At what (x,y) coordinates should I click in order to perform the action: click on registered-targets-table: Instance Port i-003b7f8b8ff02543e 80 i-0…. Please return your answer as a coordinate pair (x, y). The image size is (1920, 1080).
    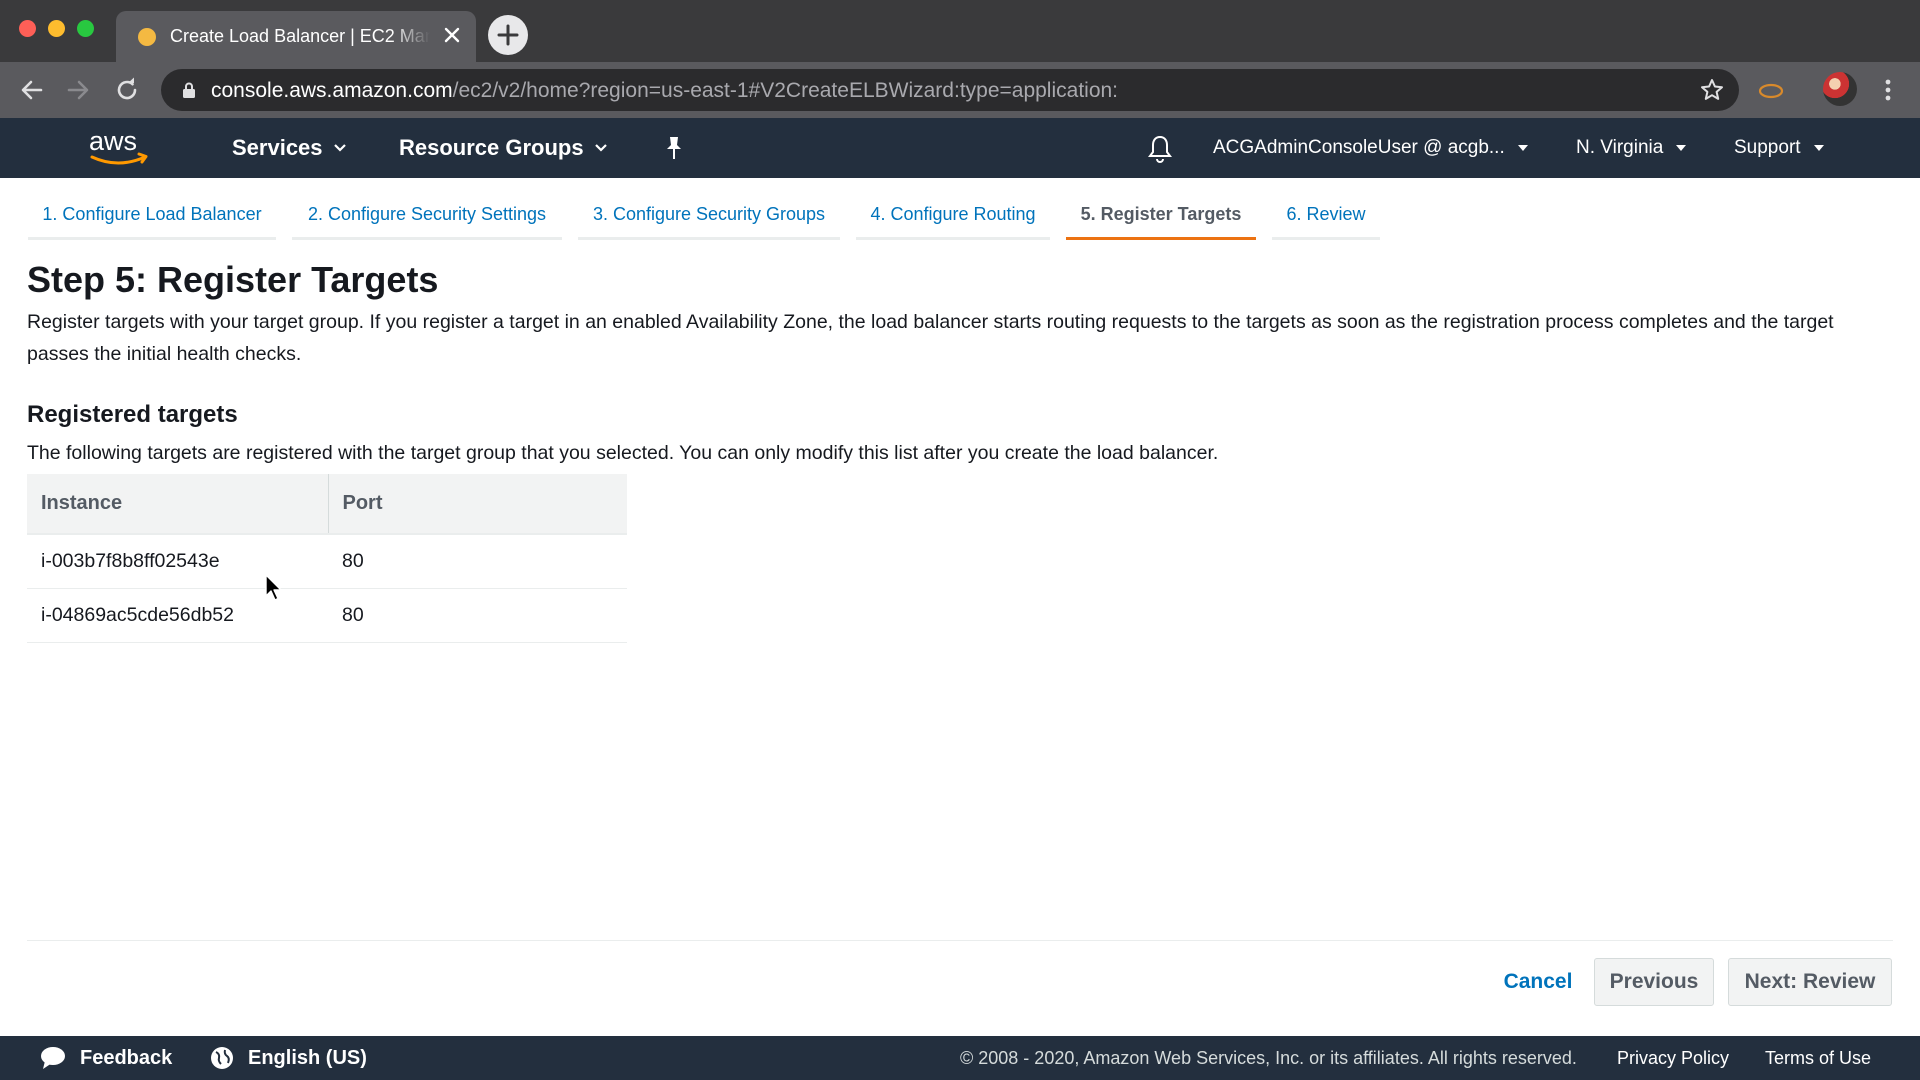
    Looking at the image, I should click on (327, 558).